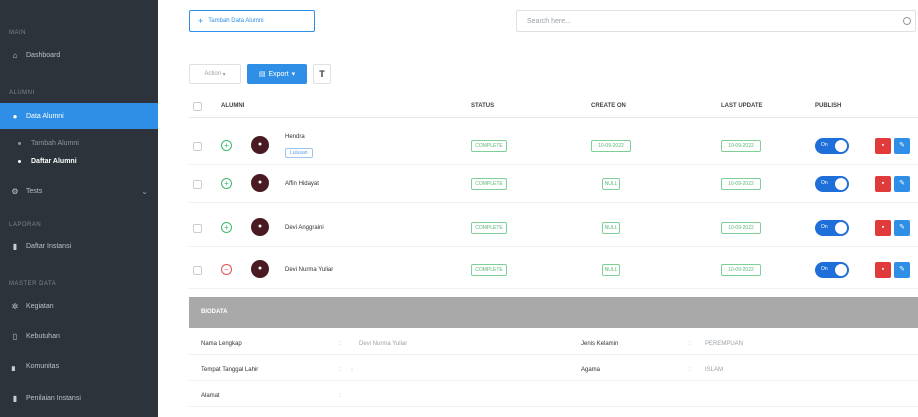 This screenshot has height=417, width=918. I want to click on export-button: ▤ Export ▾, so click(277, 74).